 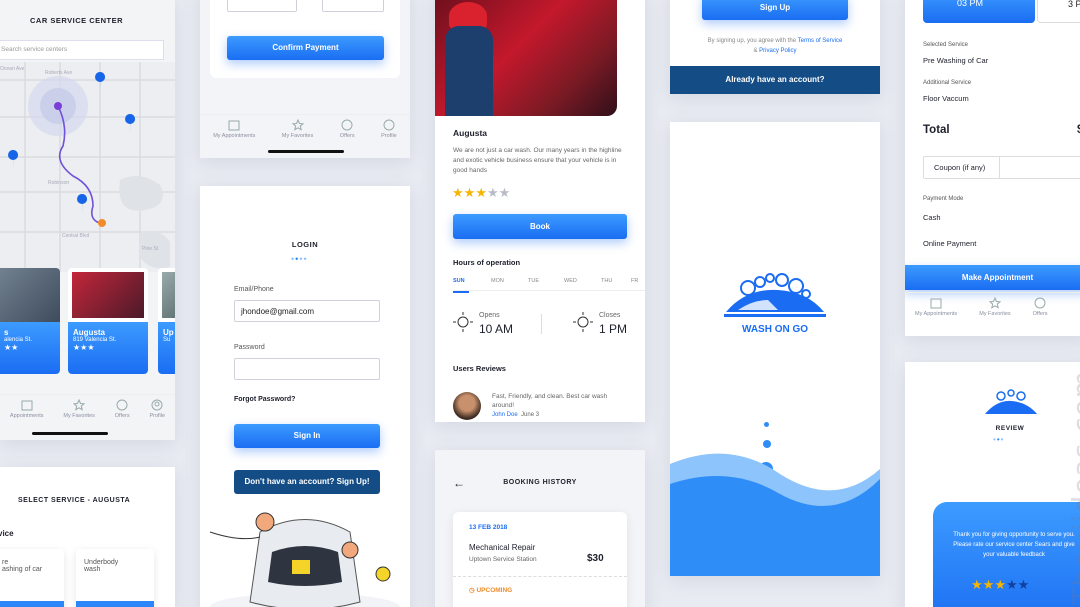 I want to click on additional-service-label: Additional Service, so click(x=947, y=83).